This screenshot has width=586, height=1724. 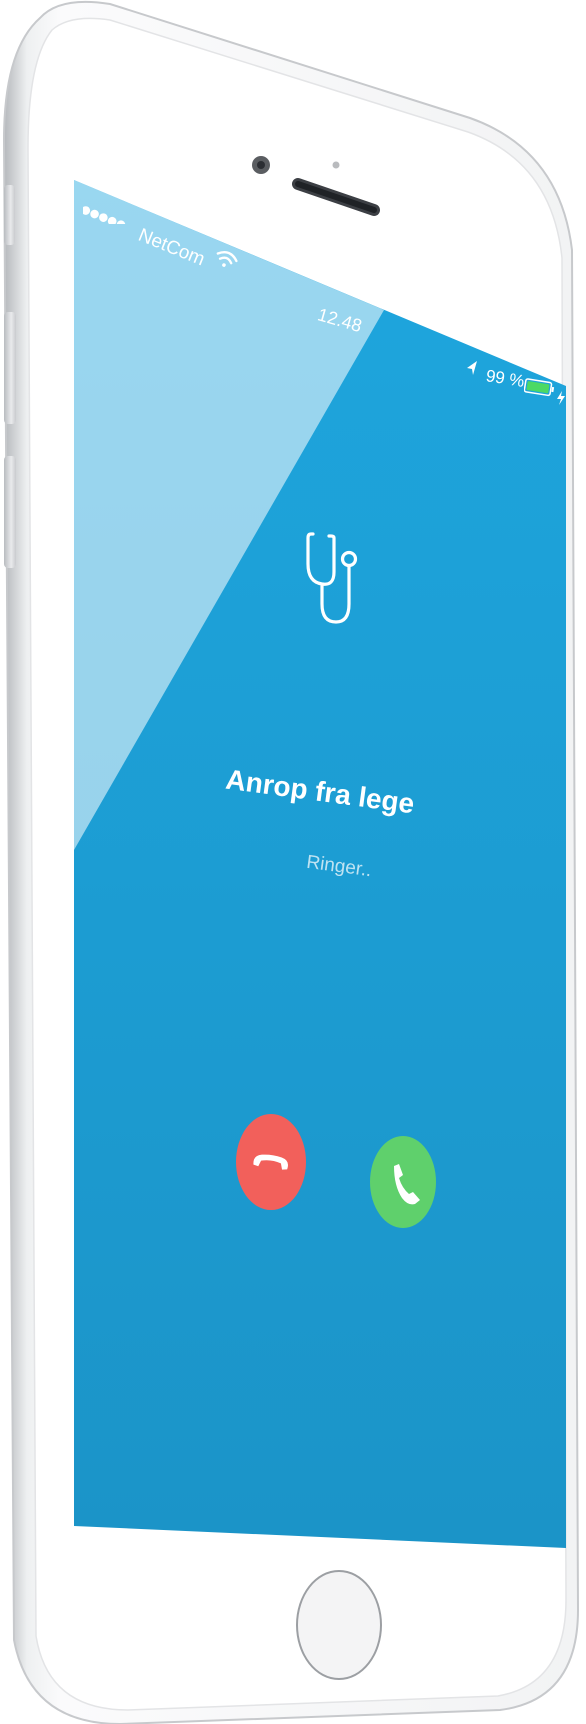 I want to click on stethoscope-icon, so click(x=332, y=578).